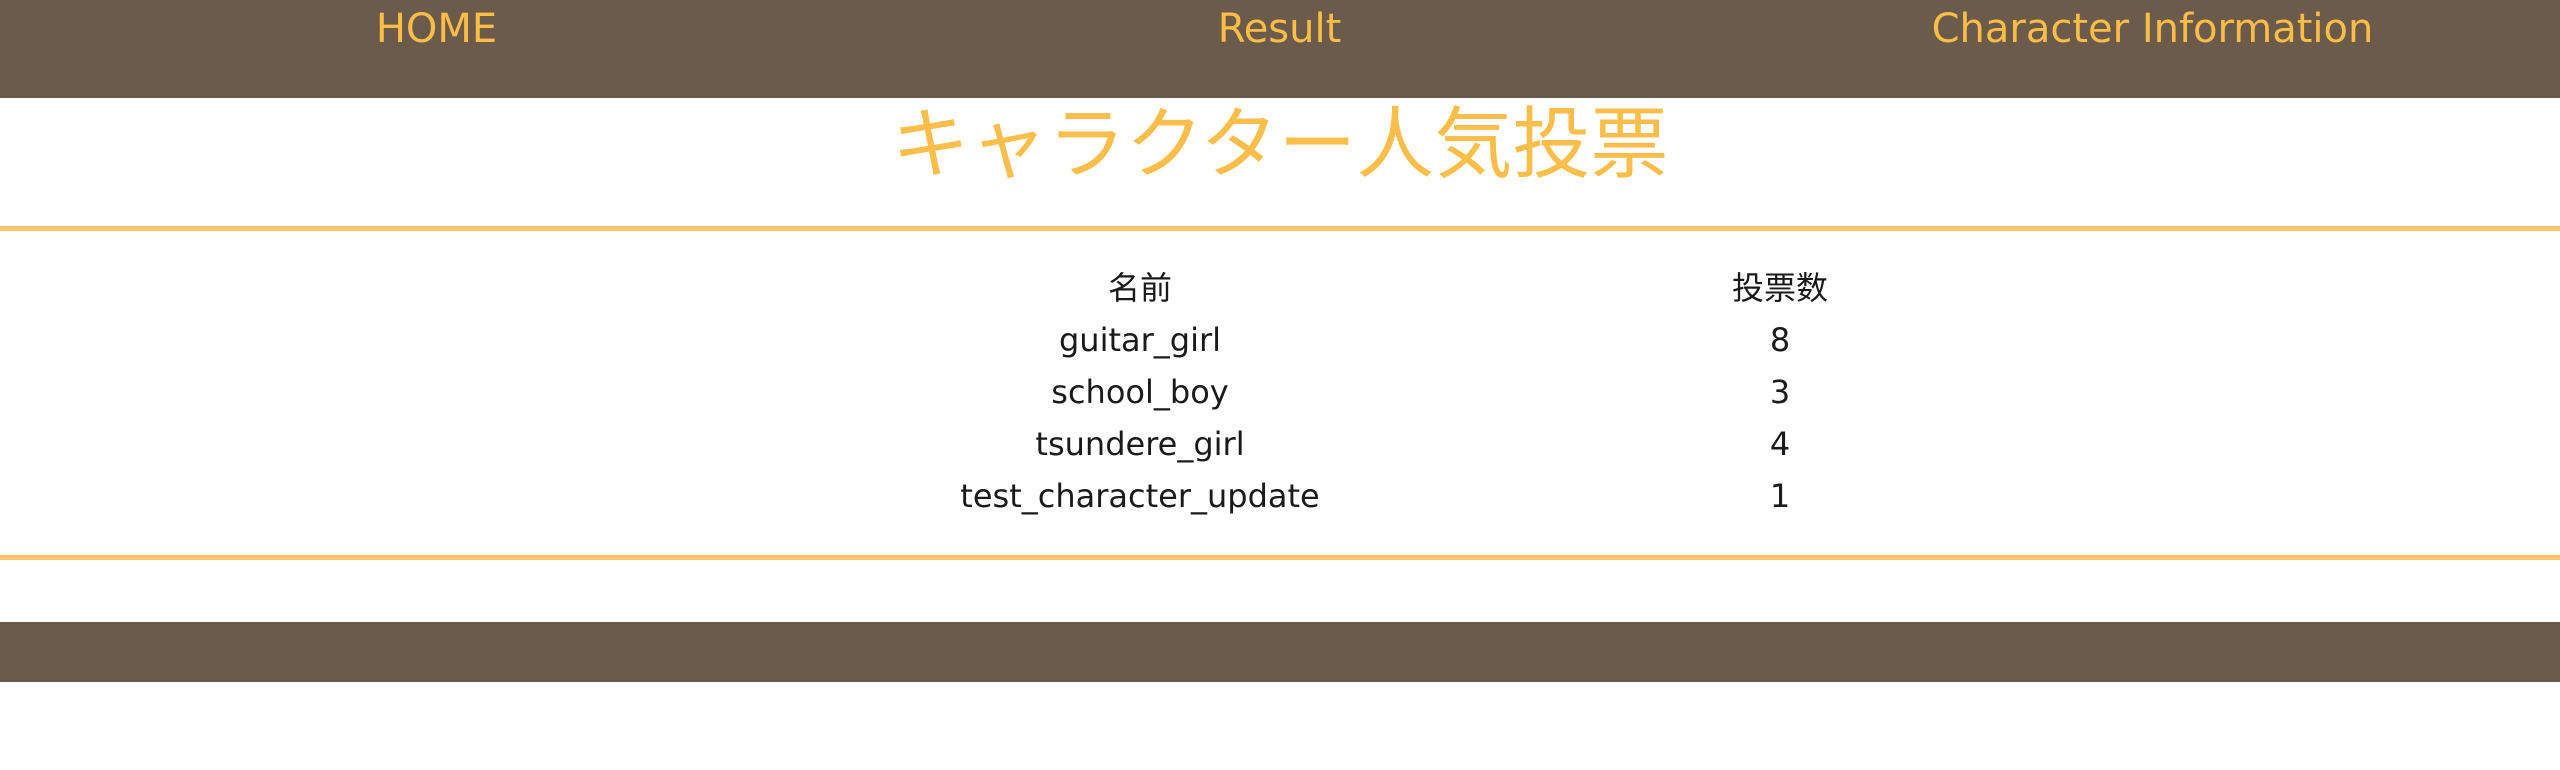 The height and width of the screenshot is (770, 2560). Describe the element at coordinates (1279, 29) in the screenshot. I see `nav-link-result: Result` at that location.